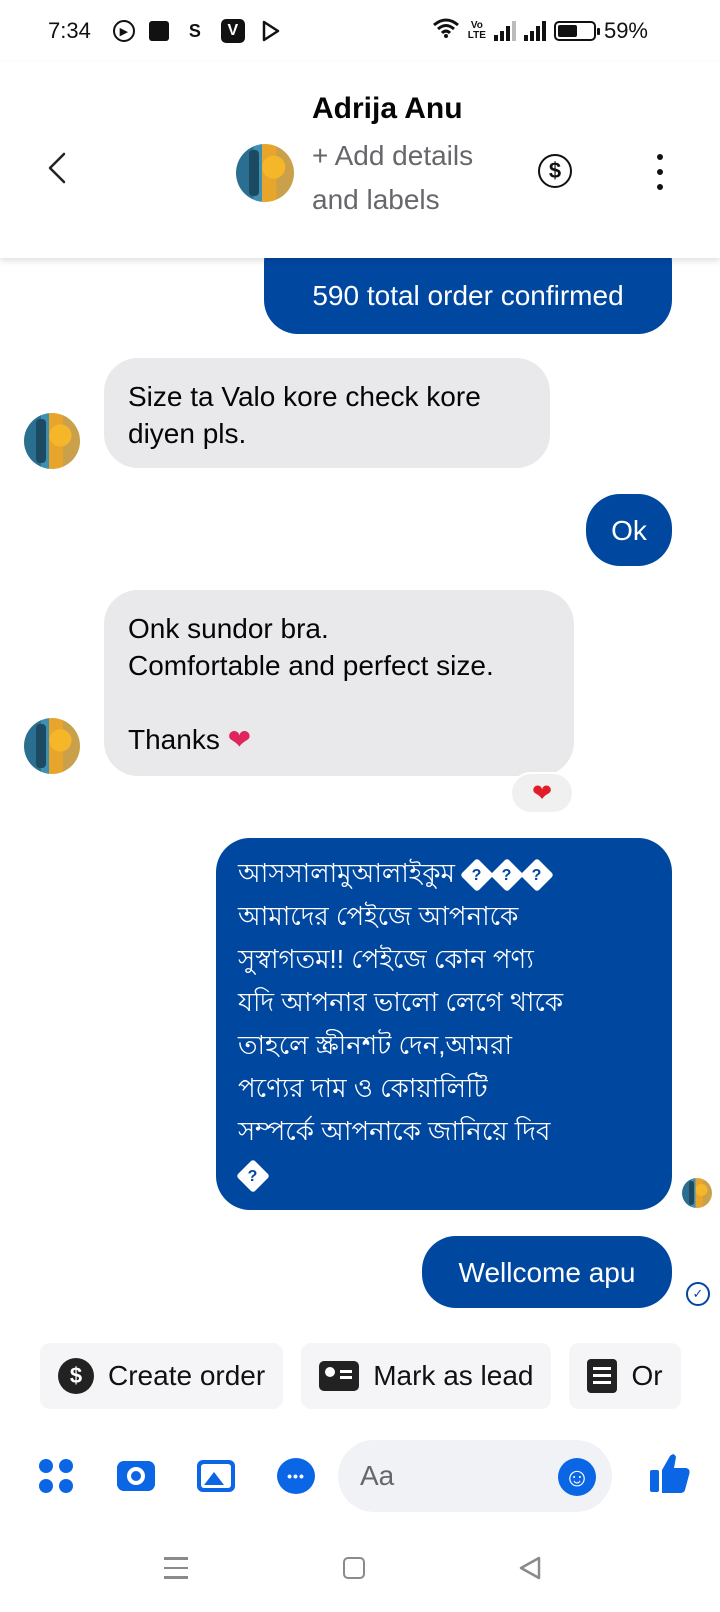 This screenshot has width=720, height=1612. What do you see at coordinates (378, 916) in the screenshot?
I see `message-text-line: আমাদের পেইজে আপনাকে` at bounding box center [378, 916].